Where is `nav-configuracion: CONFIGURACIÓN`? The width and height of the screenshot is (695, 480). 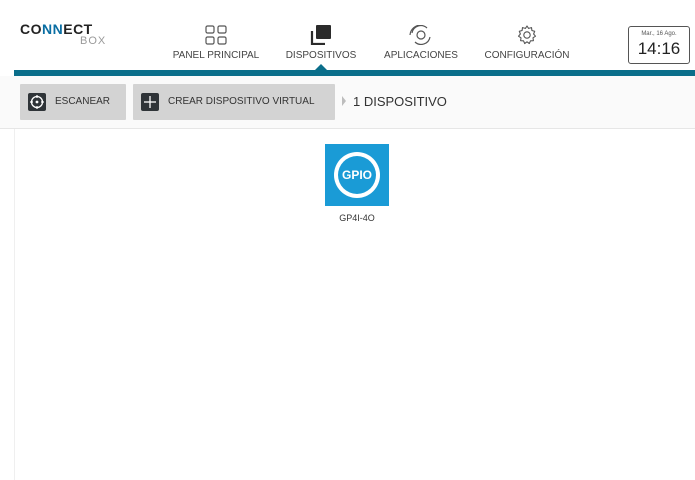 nav-configuracion: CONFIGURACIÓN is located at coordinates (527, 35).